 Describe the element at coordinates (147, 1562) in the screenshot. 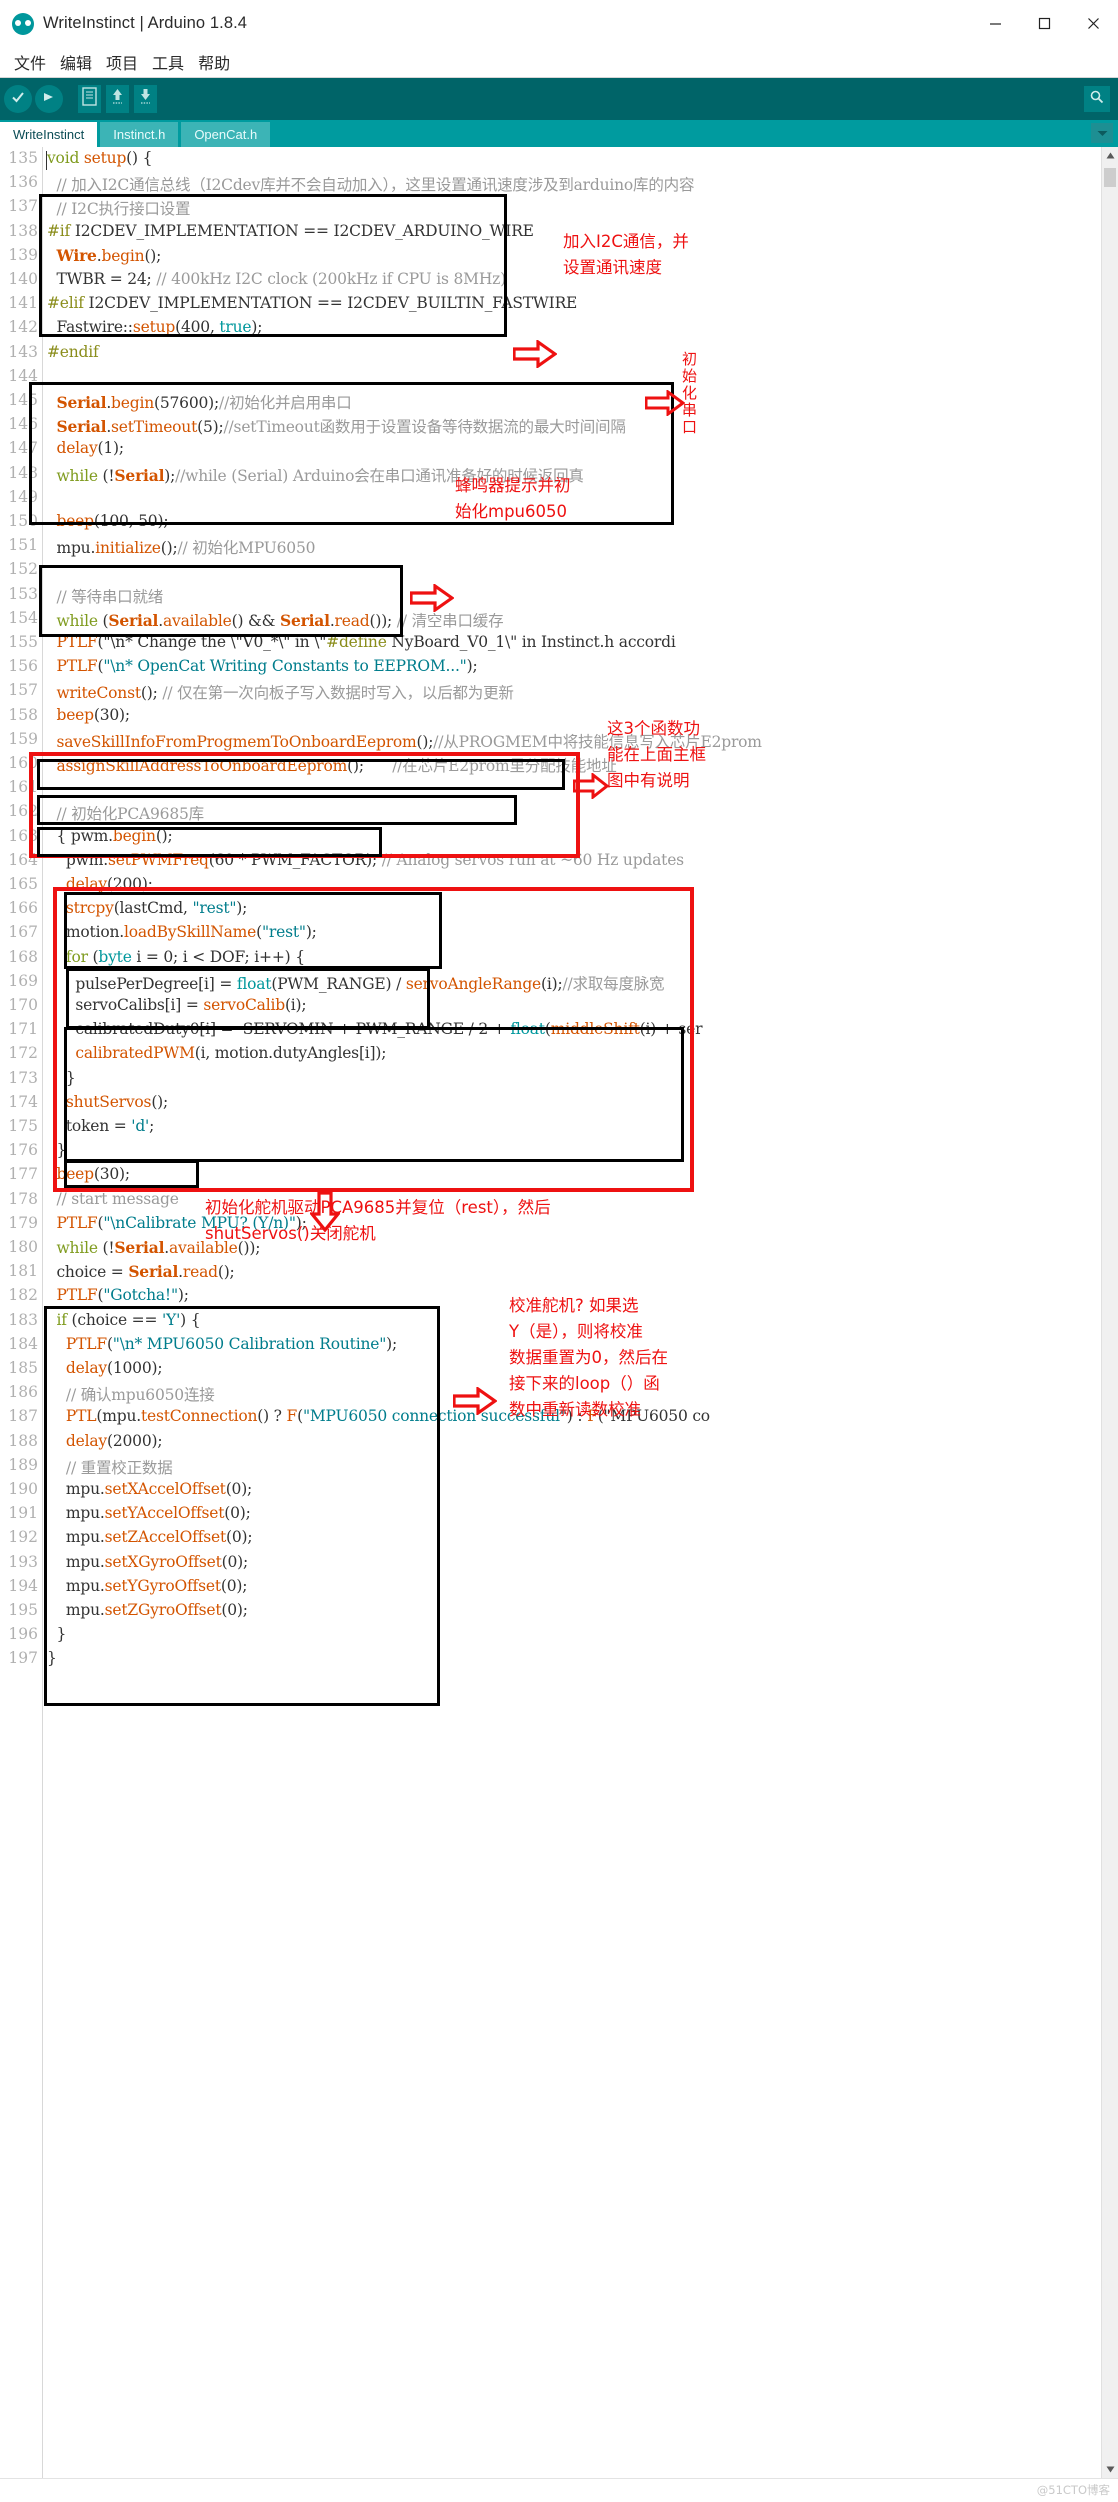

I see `code-line: mpu.setXGyroOffset(0);` at that location.